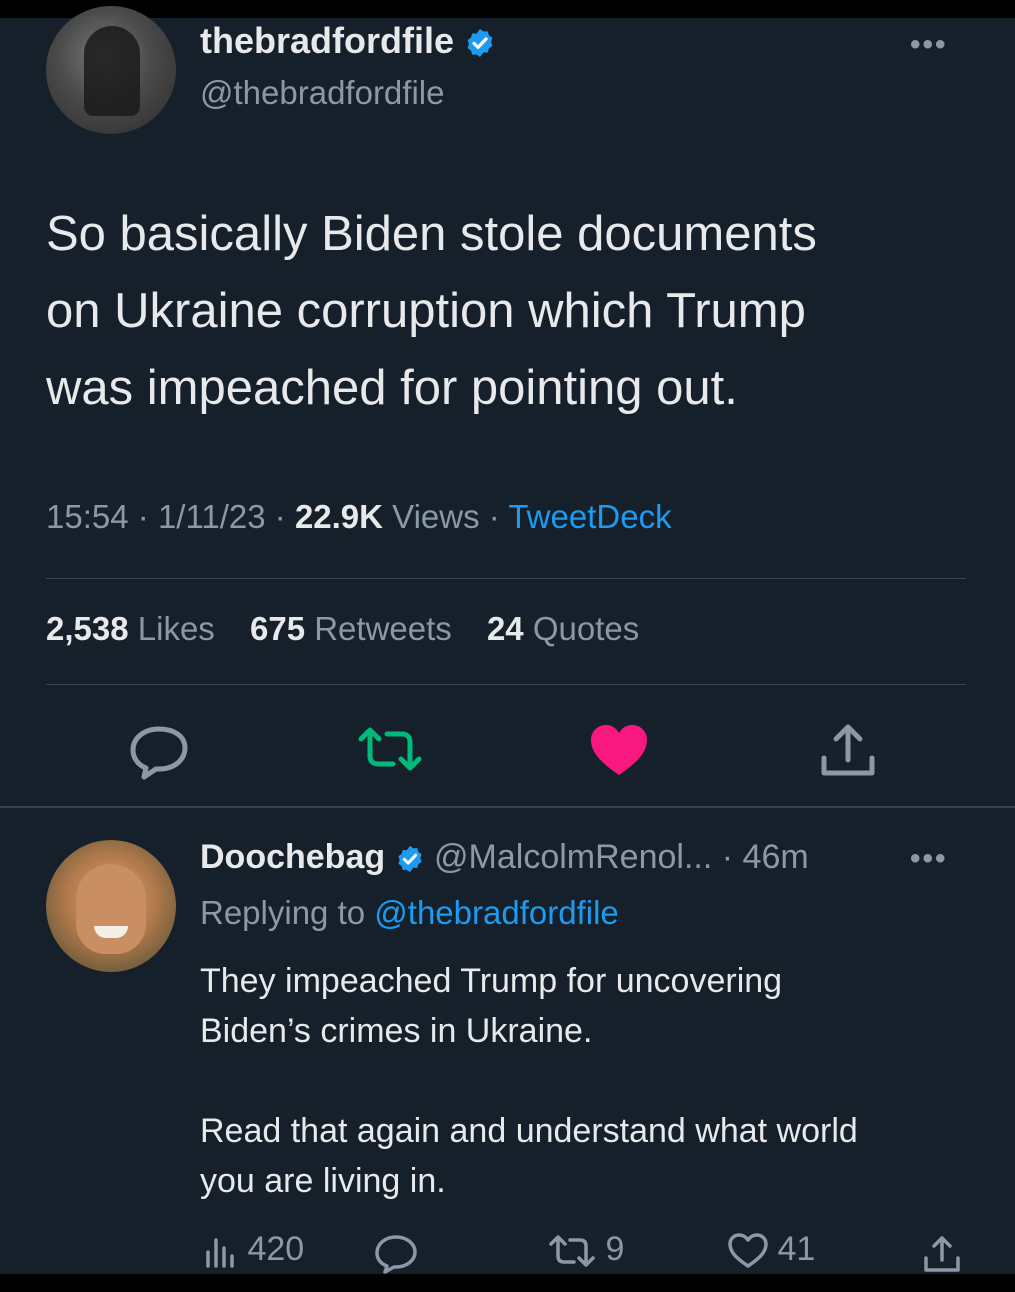 This screenshot has width=1015, height=1292. Describe the element at coordinates (276, 1249) in the screenshot. I see `reply-views-count: 420` at that location.